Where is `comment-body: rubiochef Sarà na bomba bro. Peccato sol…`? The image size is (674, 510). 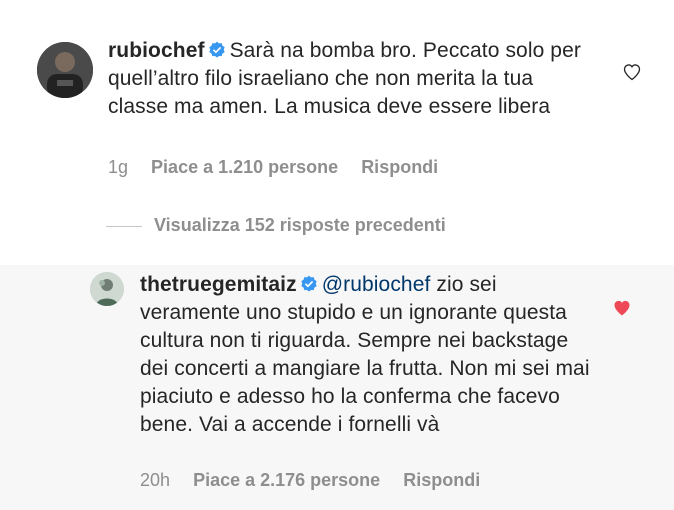 comment-body: rubiochef Sarà na bomba bro. Peccato sol… is located at coordinates (348, 79).